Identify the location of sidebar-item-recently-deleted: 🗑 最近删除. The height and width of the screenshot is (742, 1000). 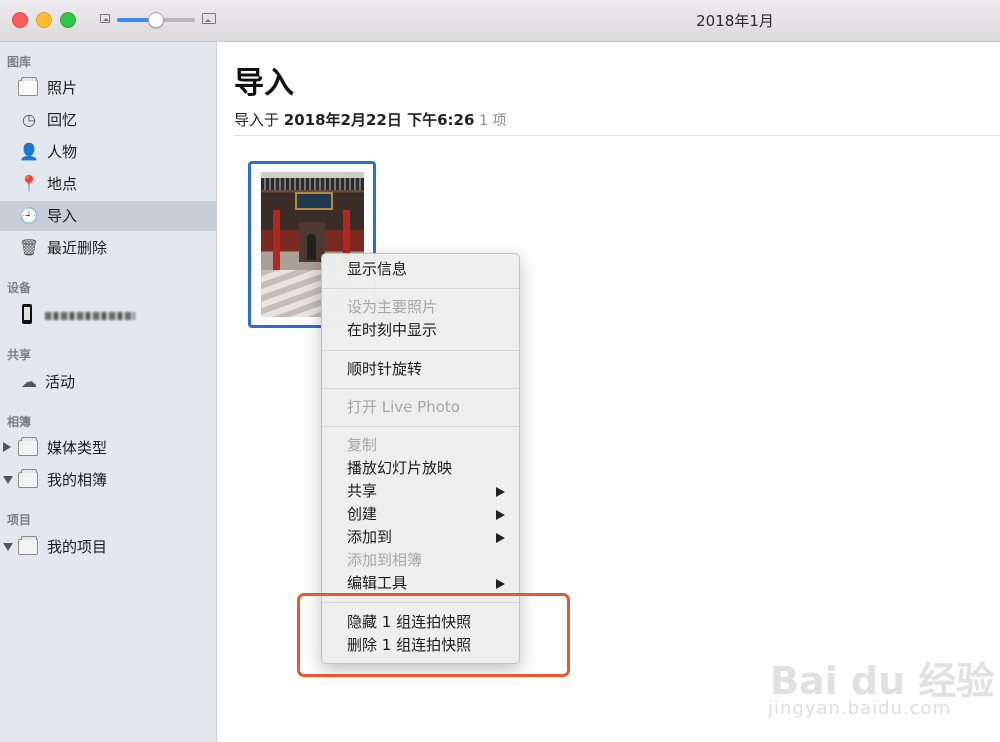
(108, 248).